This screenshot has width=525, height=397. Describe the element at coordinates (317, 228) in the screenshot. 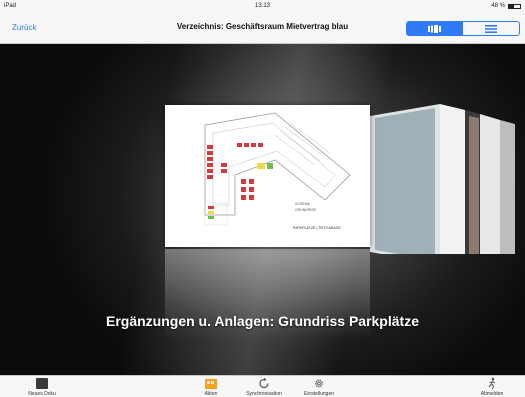

I see `plan-footer: PARKPLÄTZE | TIEFGARAGE` at that location.